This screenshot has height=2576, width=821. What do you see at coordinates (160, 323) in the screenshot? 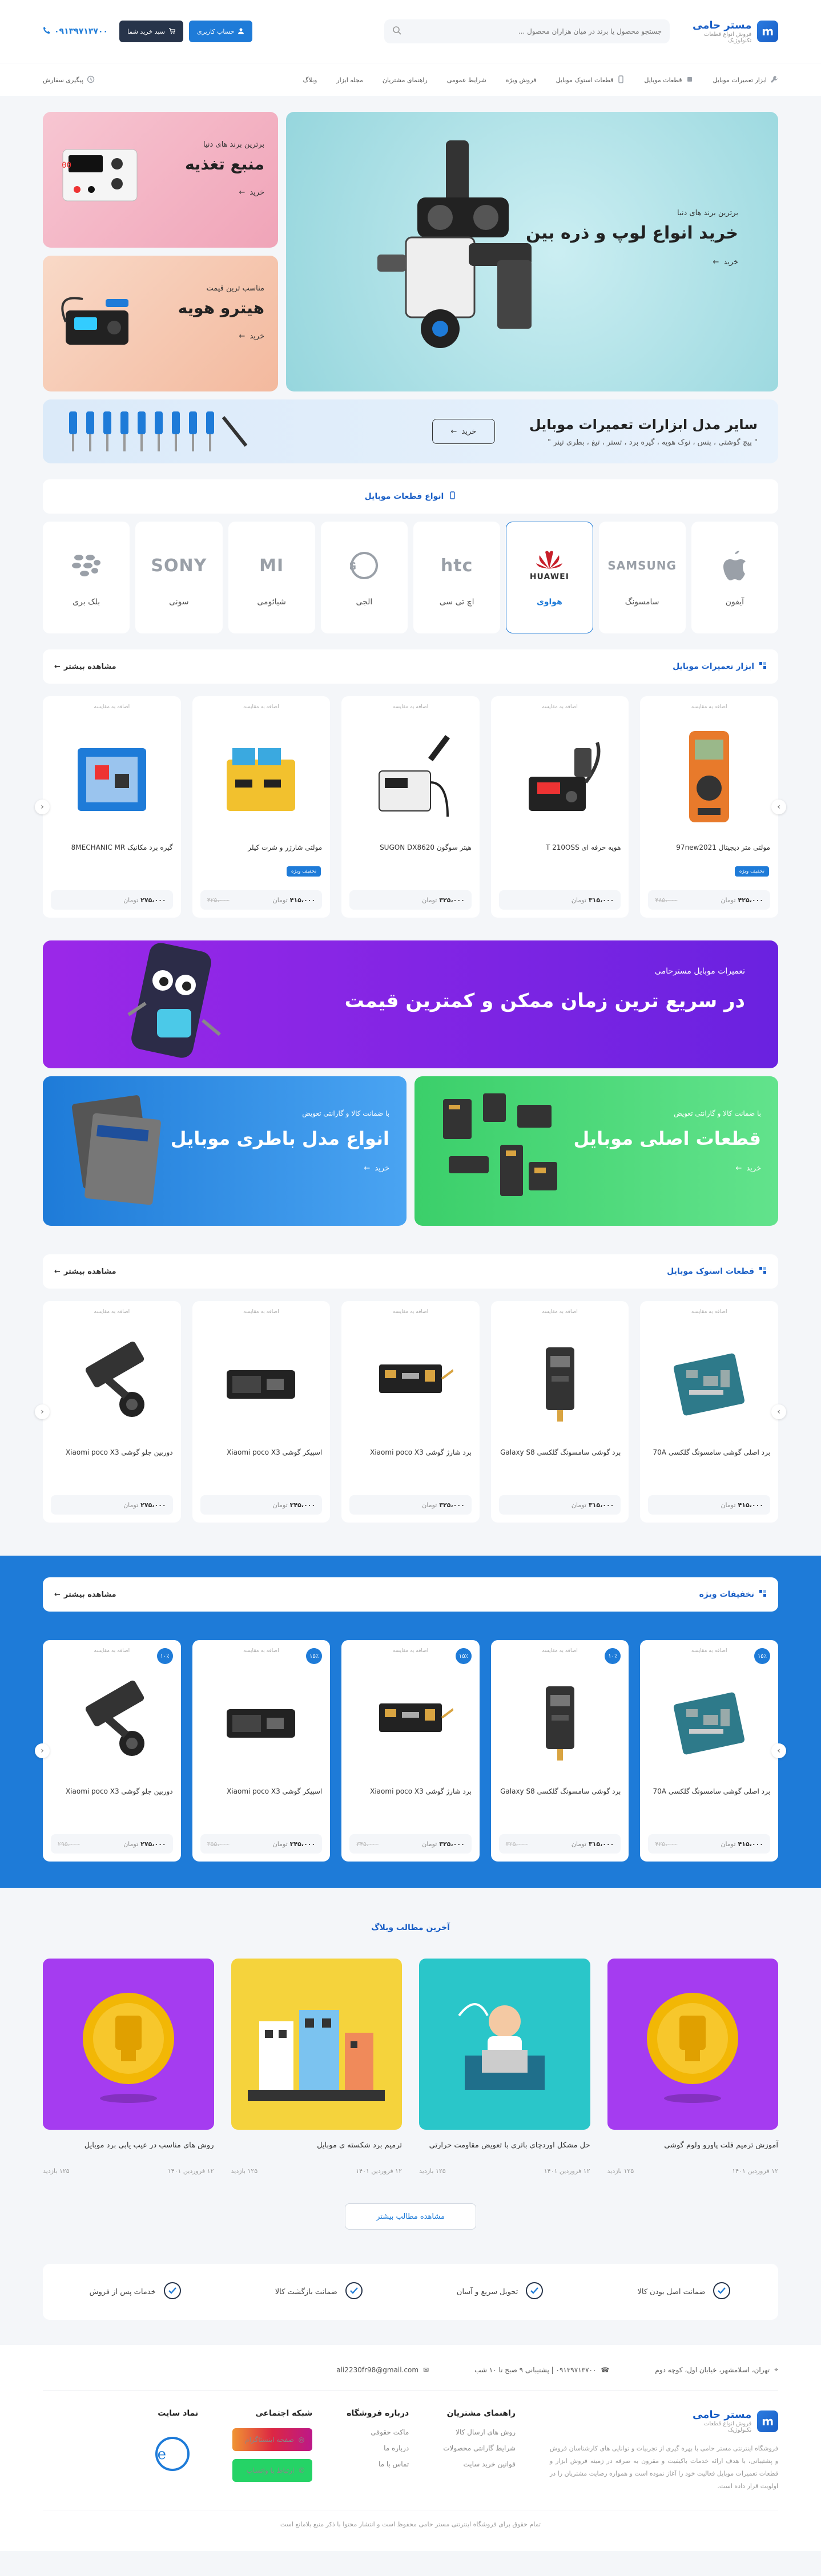
I see `banner-heater: مناسب ترین قیمت هیترو هویه خرید ←` at bounding box center [160, 323].